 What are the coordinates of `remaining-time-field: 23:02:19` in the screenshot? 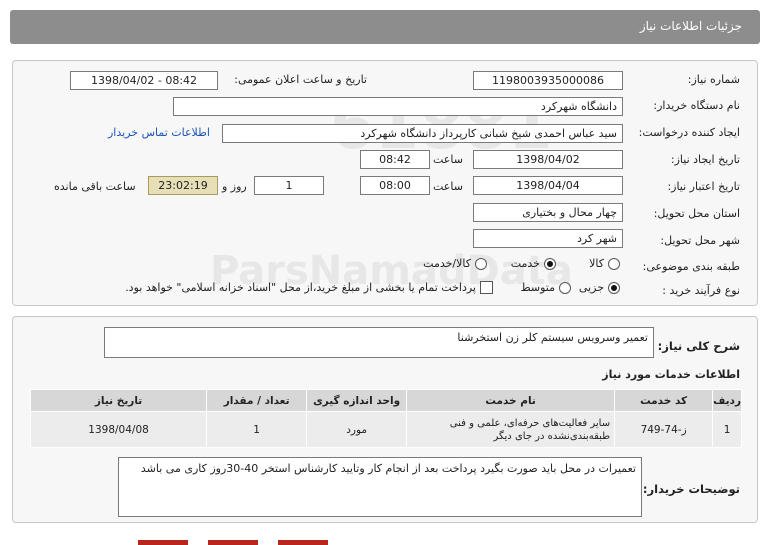 It's located at (183, 185).